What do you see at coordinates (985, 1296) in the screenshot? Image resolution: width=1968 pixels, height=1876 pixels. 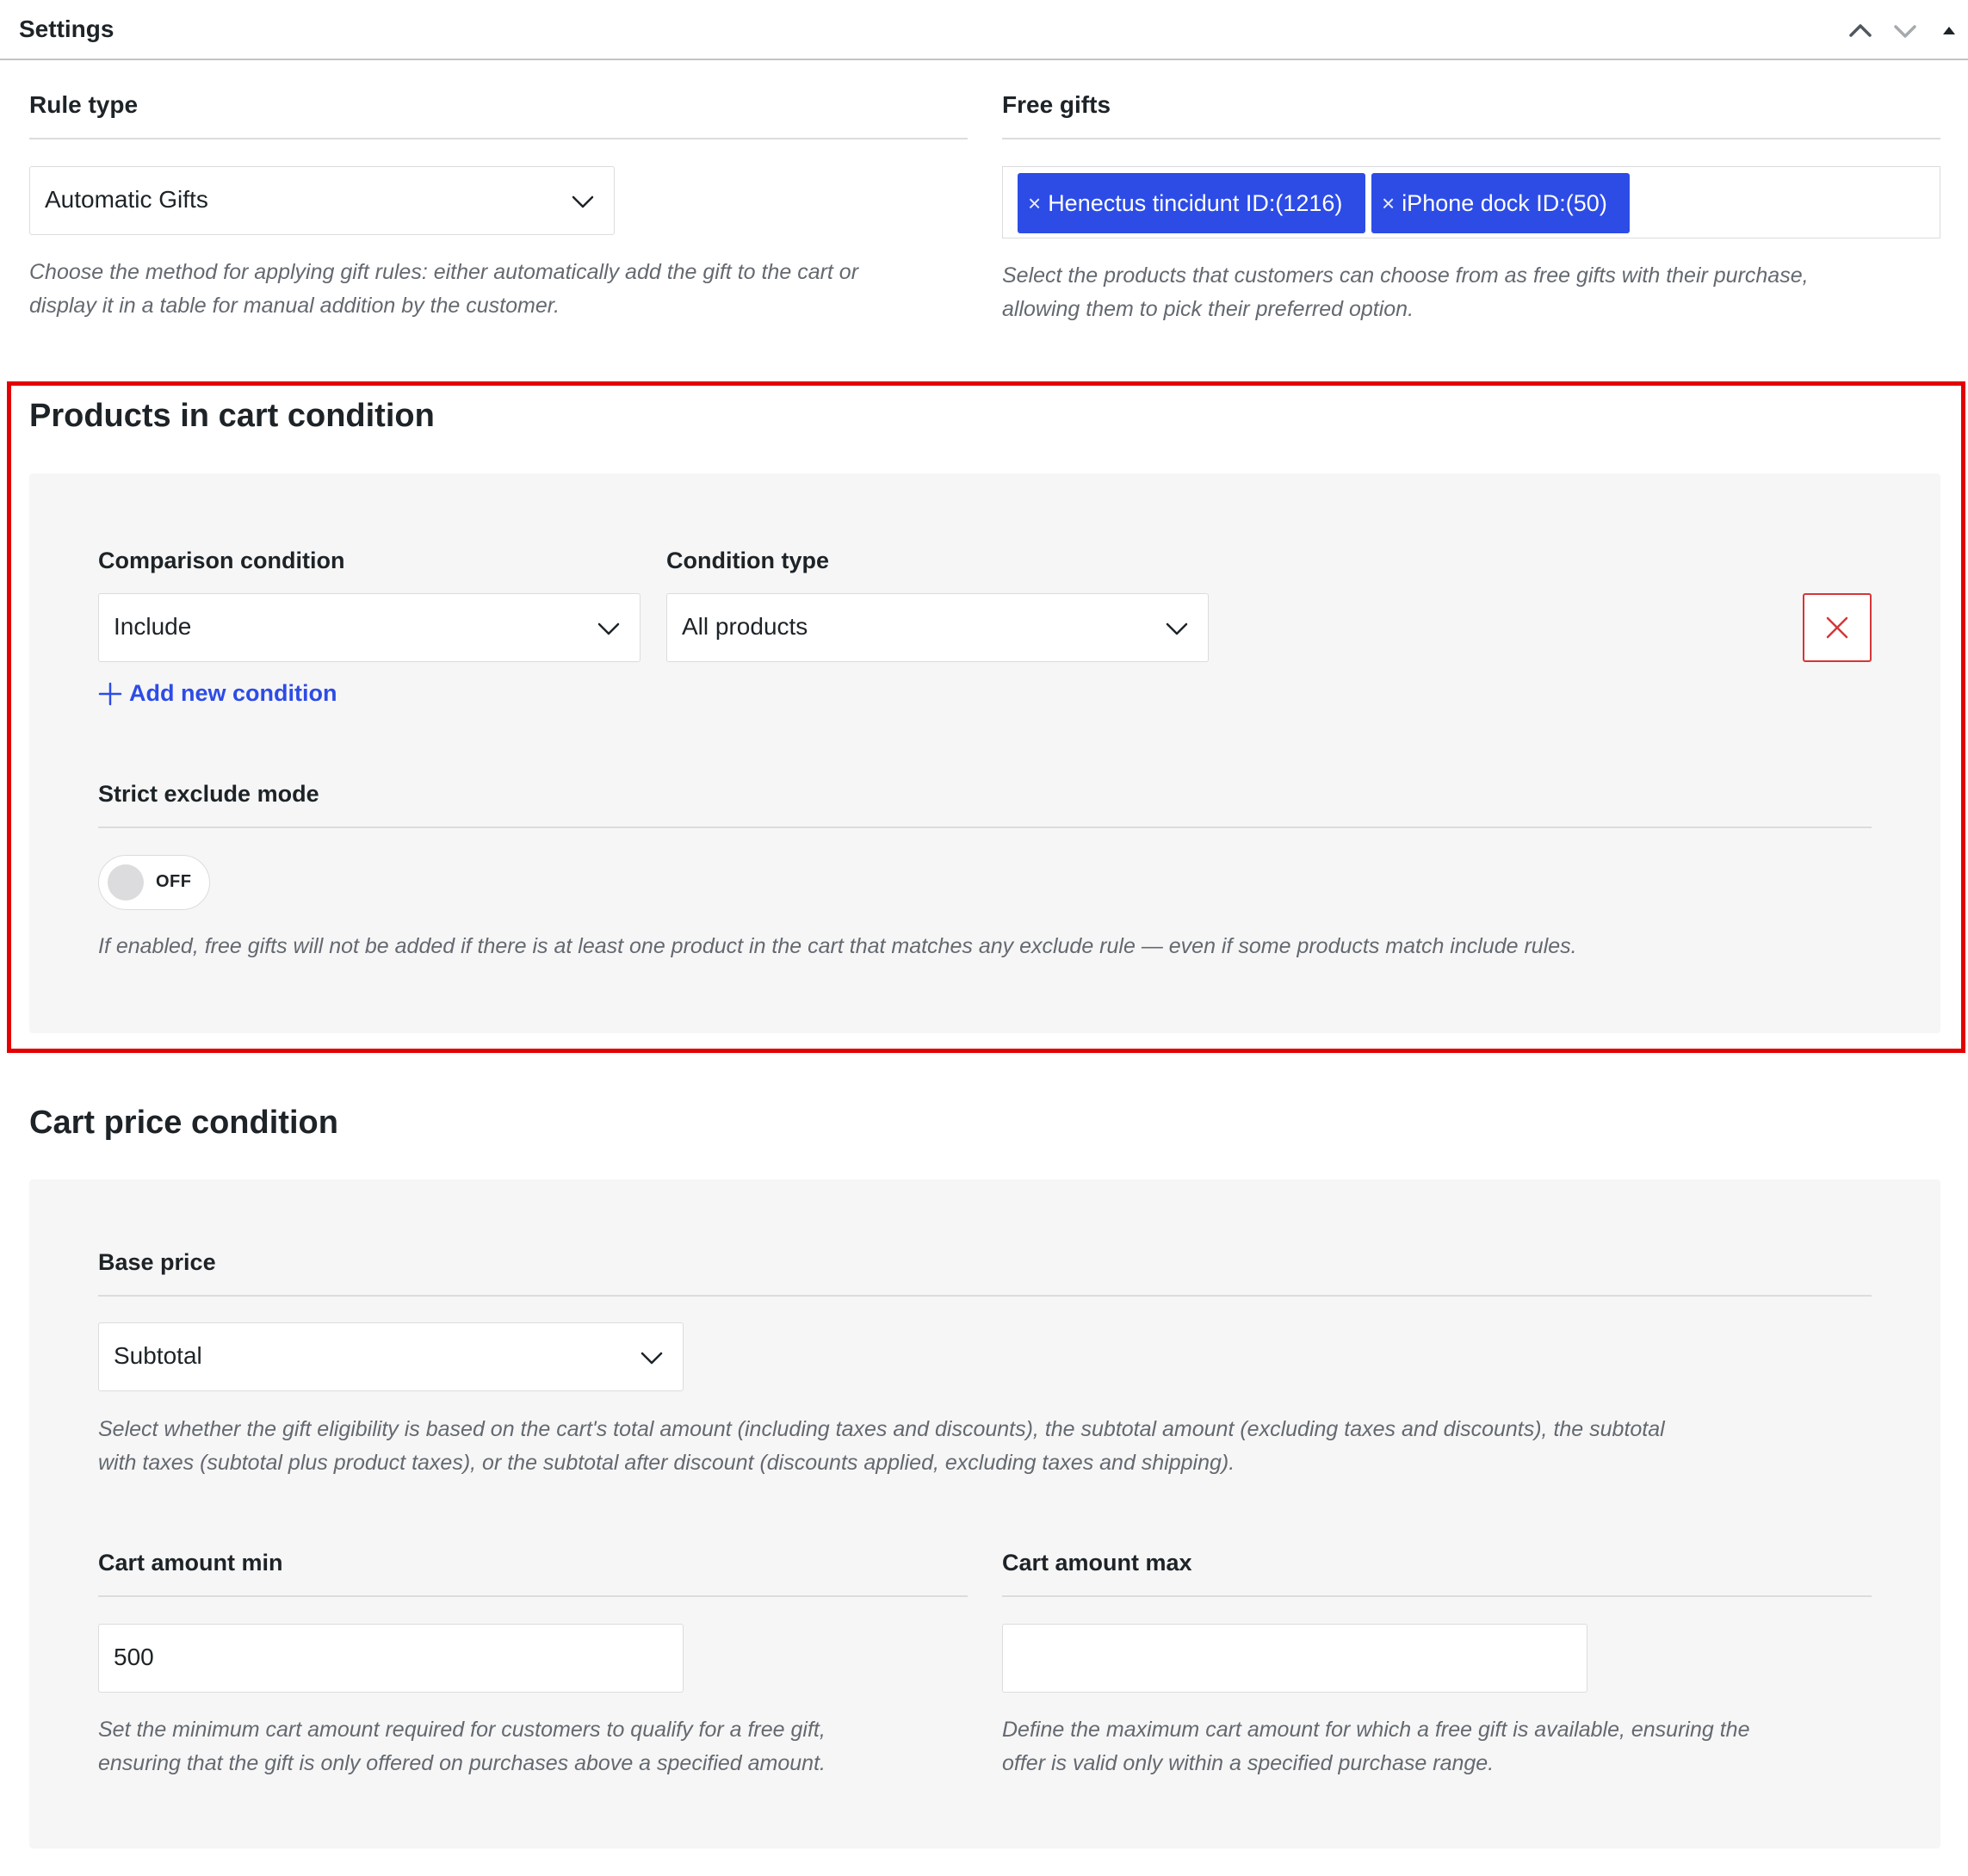 I see `base-price-divider` at bounding box center [985, 1296].